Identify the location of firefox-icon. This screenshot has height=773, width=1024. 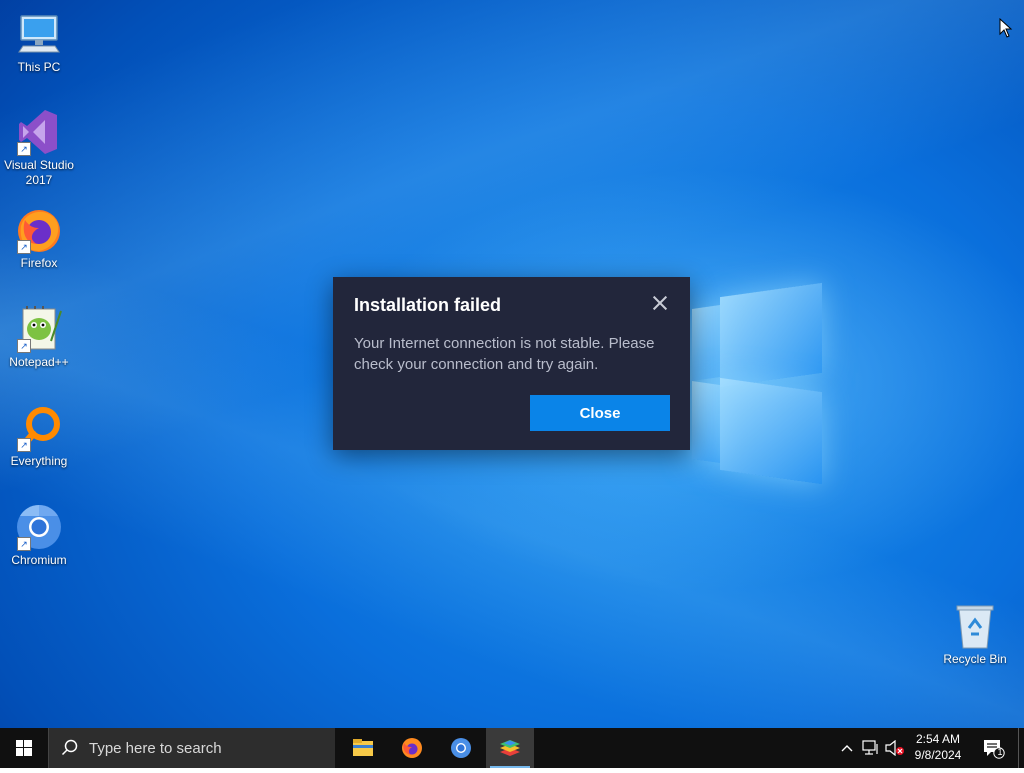
(412, 748).